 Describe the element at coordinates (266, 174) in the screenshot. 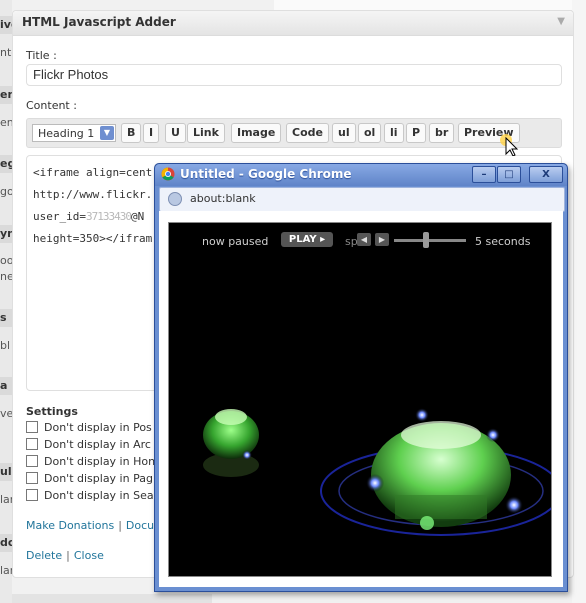

I see `chrome-title: Untitled - Google Chrome` at that location.